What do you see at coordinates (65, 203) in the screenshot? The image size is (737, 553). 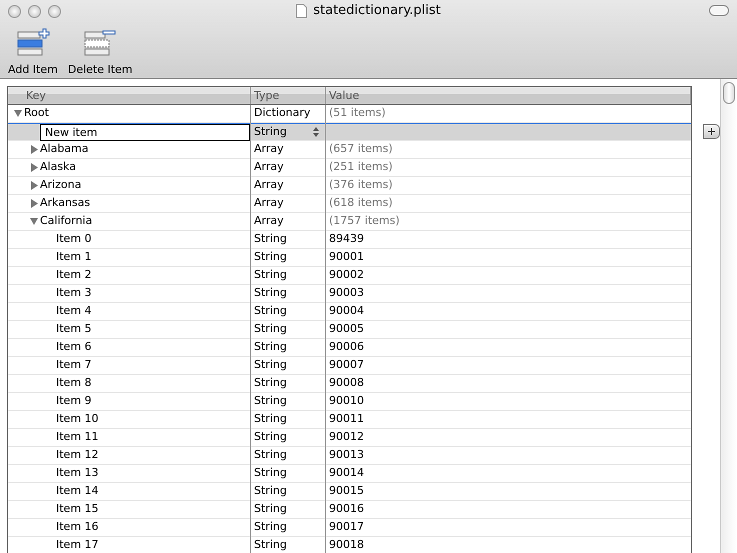 I see `key-text: Arkansas` at bounding box center [65, 203].